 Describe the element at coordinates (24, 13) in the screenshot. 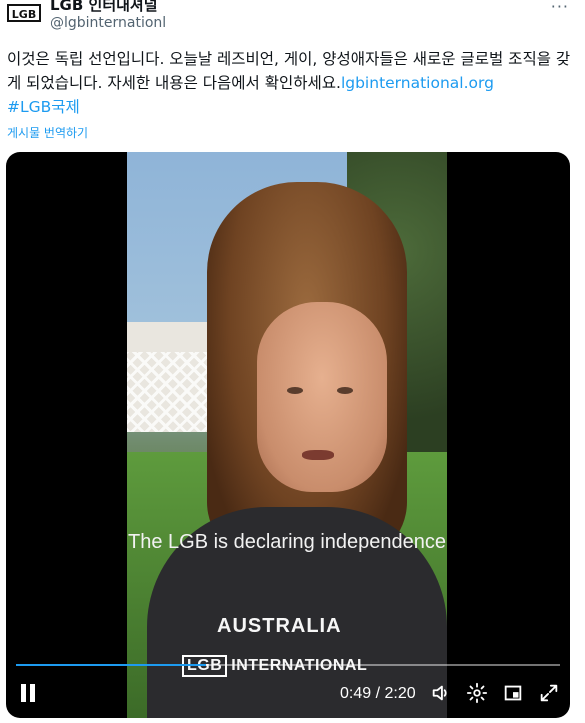

I see `author-avatar: LGB` at that location.